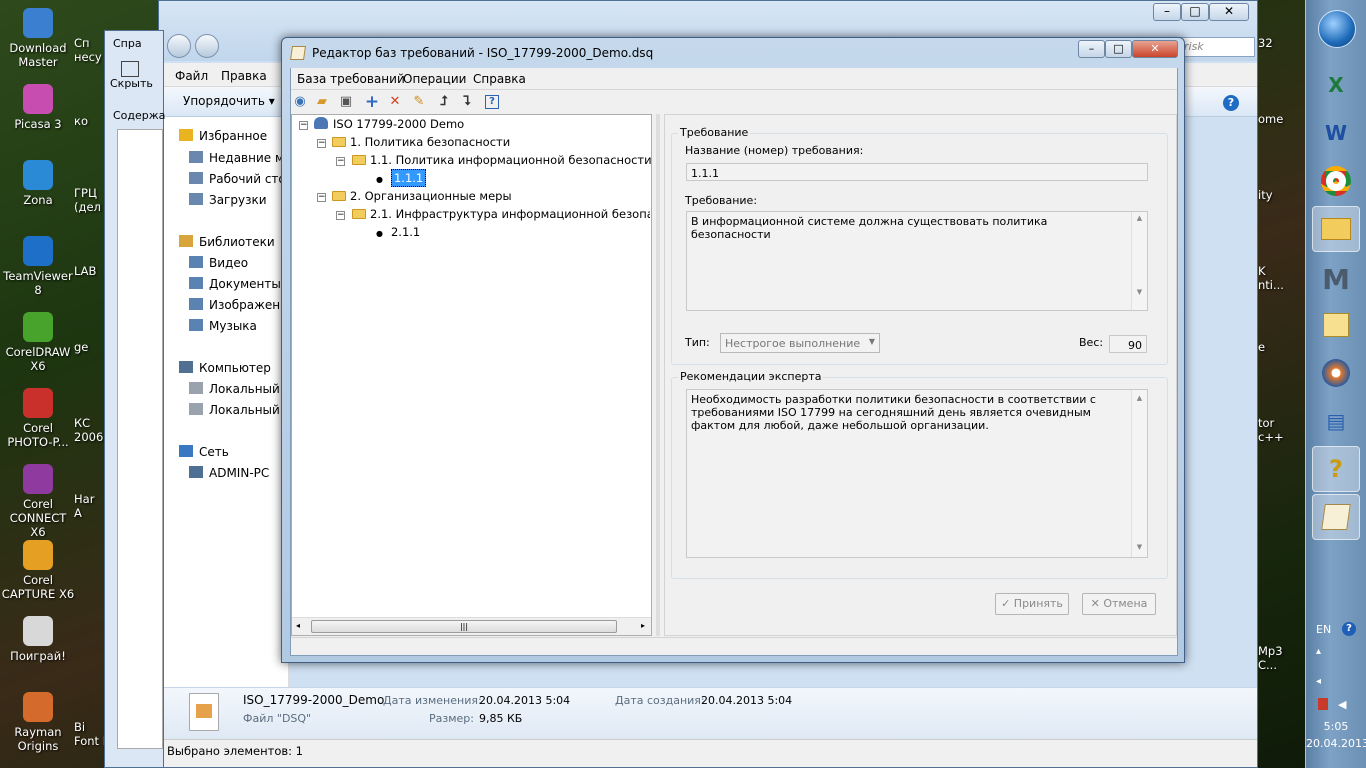 This screenshot has height=768, width=1366. Describe the element at coordinates (38, 570) in the screenshot. I see `desktop-icon-8: Corel CAPTURE X6` at that location.